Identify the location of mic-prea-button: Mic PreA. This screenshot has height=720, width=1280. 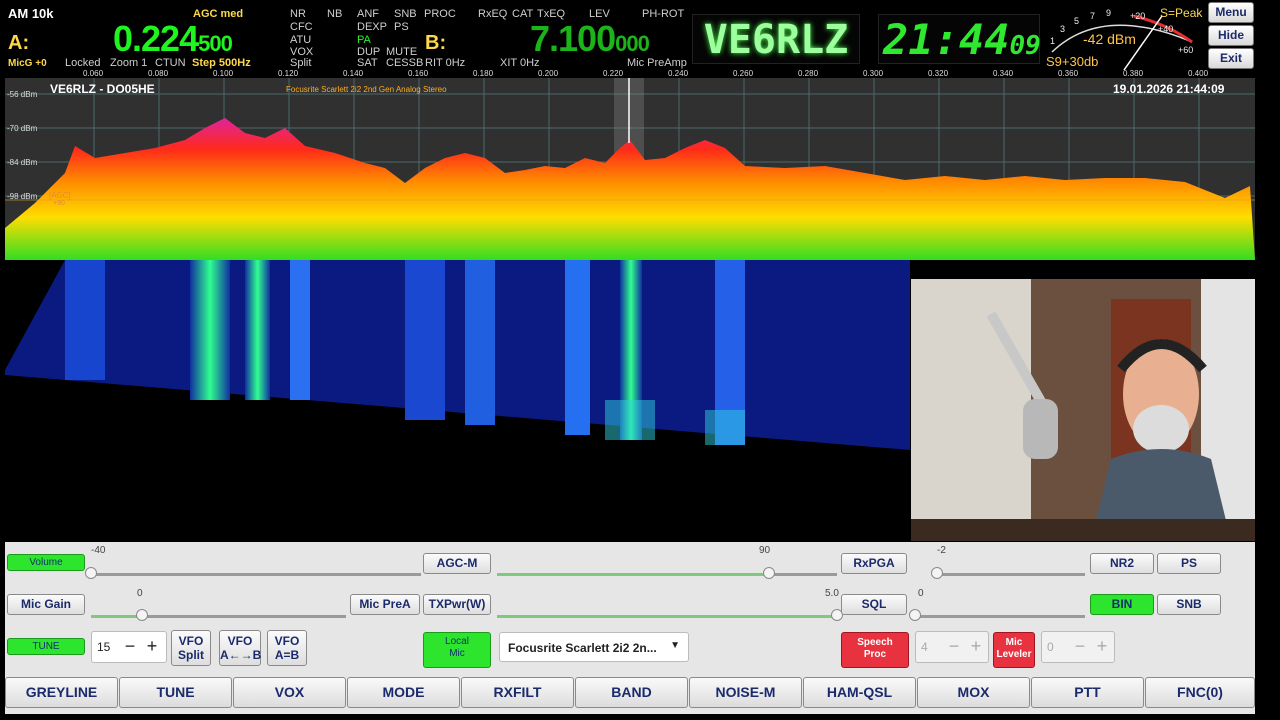
(385, 604).